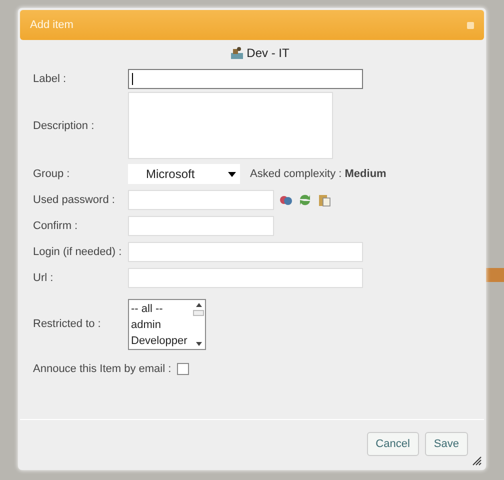  What do you see at coordinates (230, 125) in the screenshot?
I see `description-field` at bounding box center [230, 125].